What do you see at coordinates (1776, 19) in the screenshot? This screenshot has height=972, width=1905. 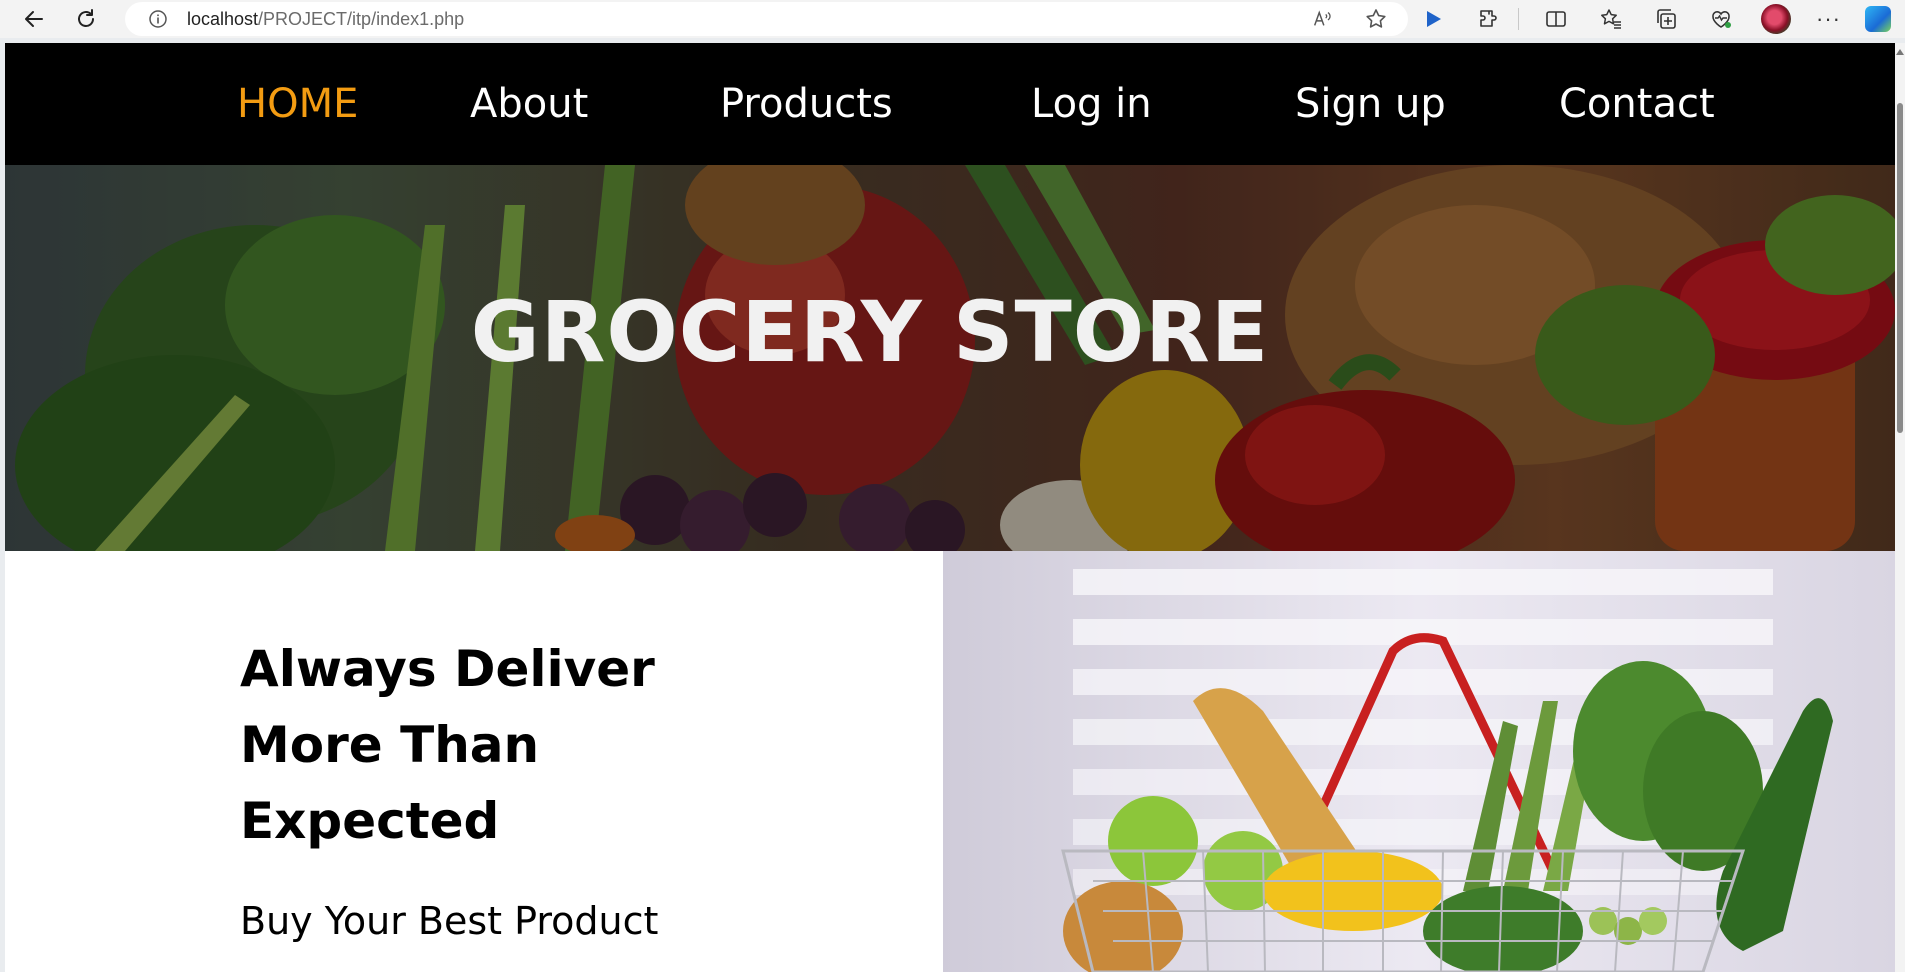 I see `profile-avatar` at bounding box center [1776, 19].